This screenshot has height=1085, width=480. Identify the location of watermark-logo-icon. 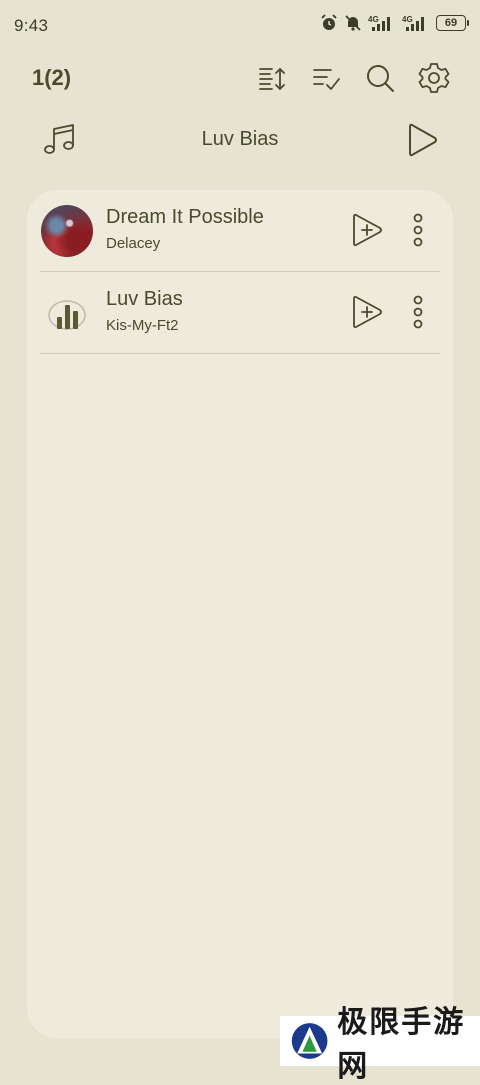
(309, 1041).